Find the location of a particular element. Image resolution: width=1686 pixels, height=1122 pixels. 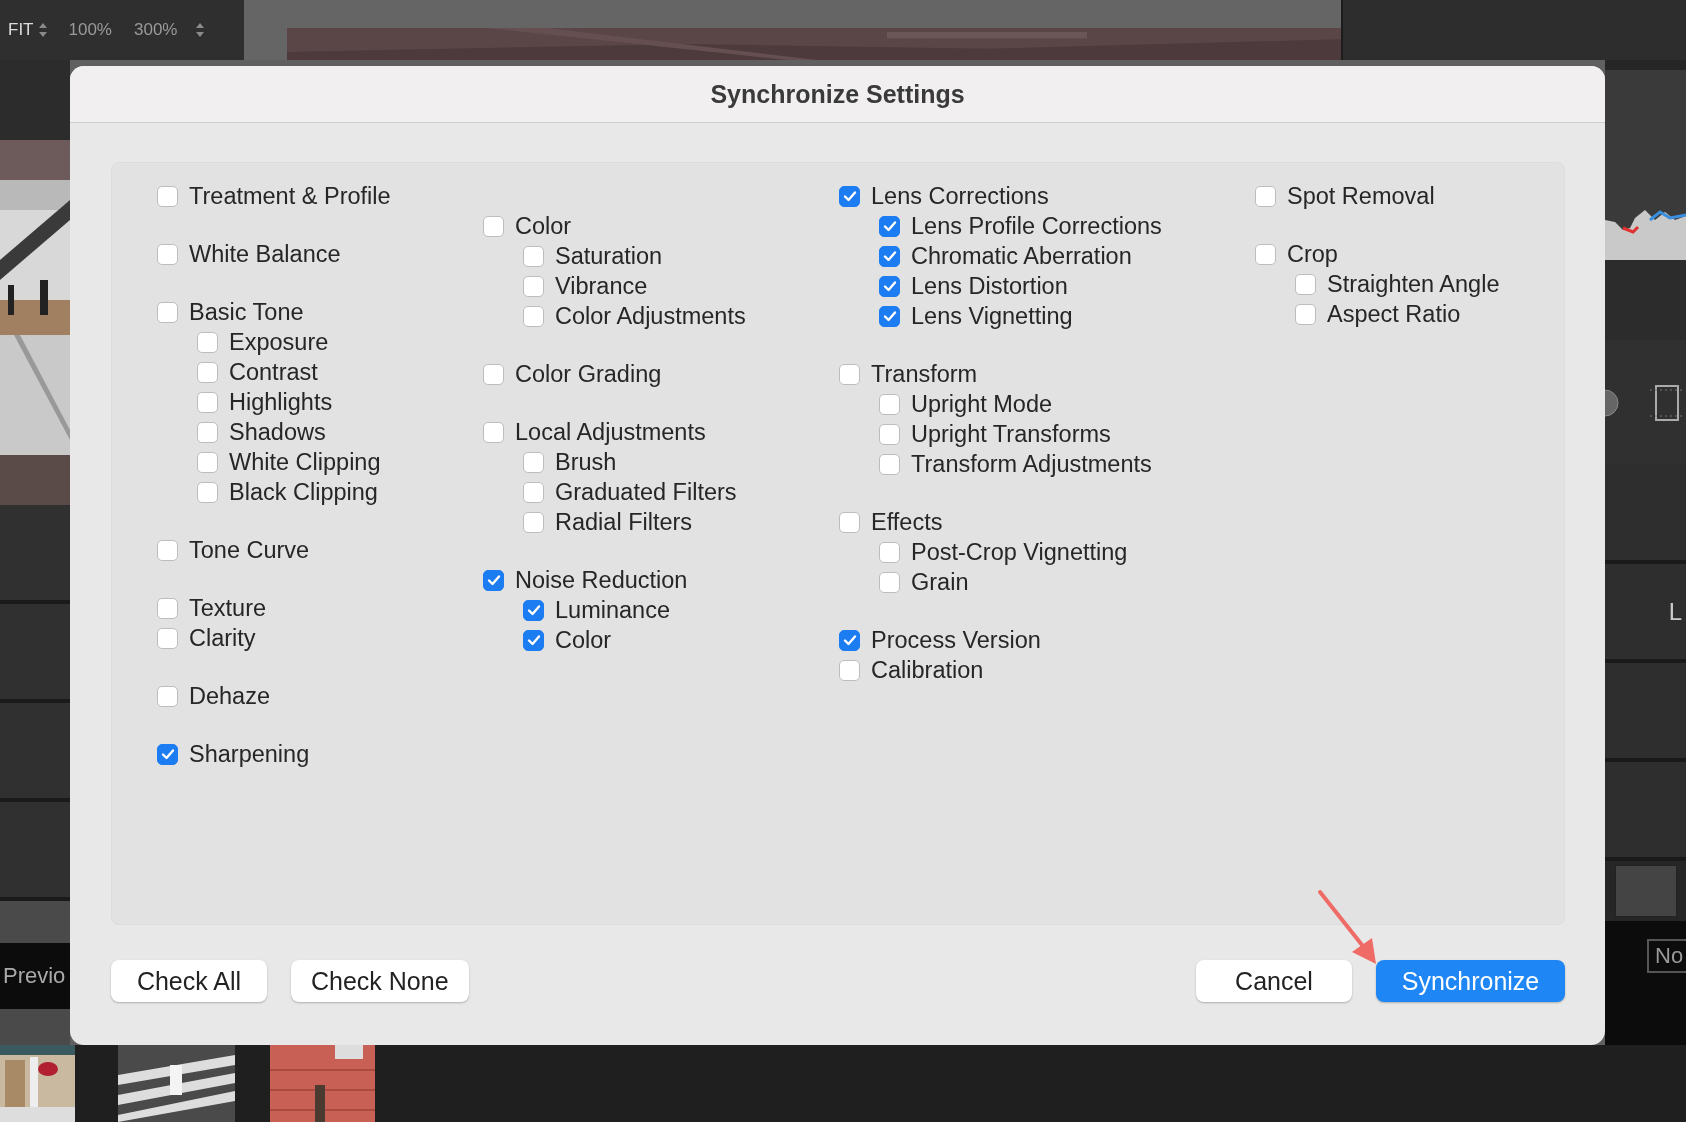

checkbox-label: Radial Filters is located at coordinates (624, 522).